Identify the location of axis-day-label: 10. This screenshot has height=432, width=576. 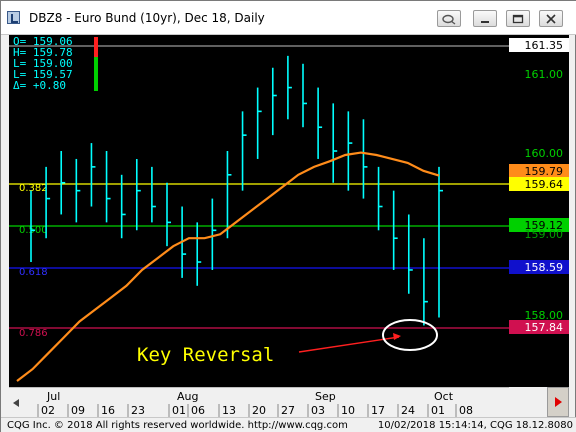
(348, 410).